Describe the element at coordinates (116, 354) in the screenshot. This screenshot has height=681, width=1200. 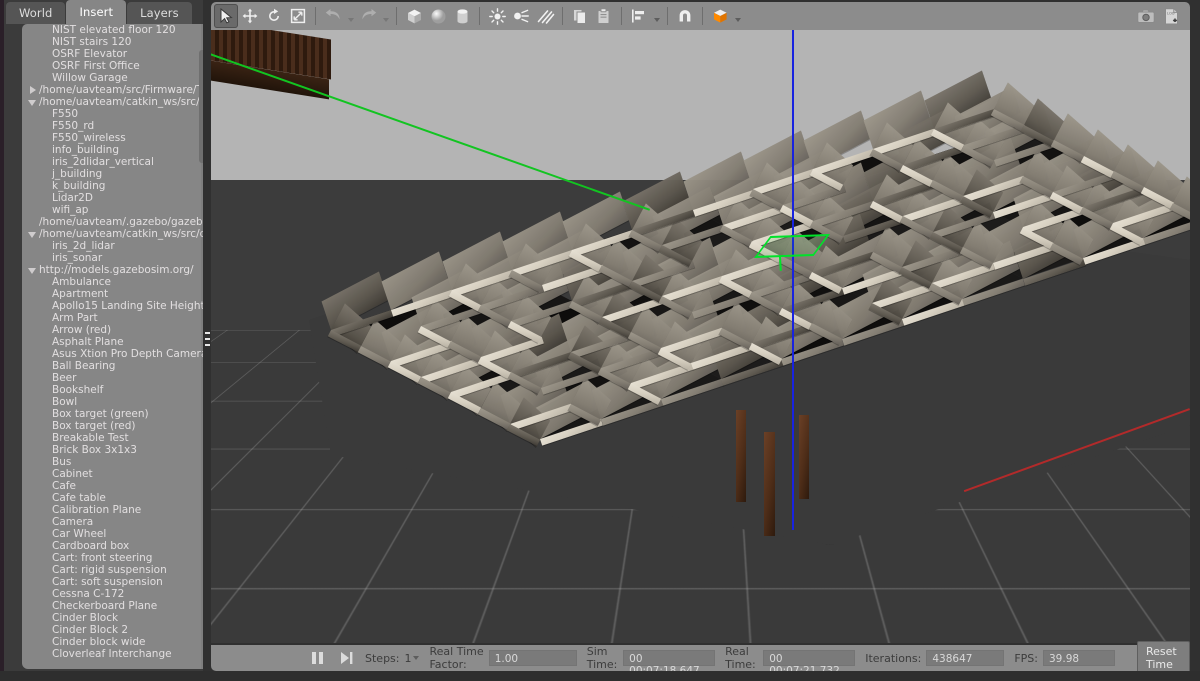
I see `insert-tree-item: Asus Xtion Pro Depth Camera` at that location.